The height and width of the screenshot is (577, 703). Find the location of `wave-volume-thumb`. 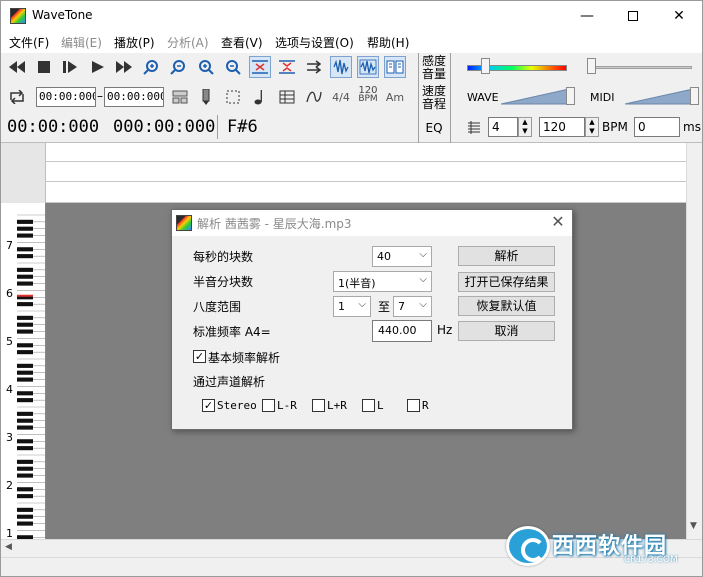

wave-volume-thumb is located at coordinates (570, 96).